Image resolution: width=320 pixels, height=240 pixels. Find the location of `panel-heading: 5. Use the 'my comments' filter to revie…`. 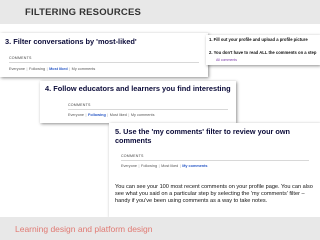

panel-heading: 5. Use the 'my comments' filter to revie… is located at coordinates (202, 136).